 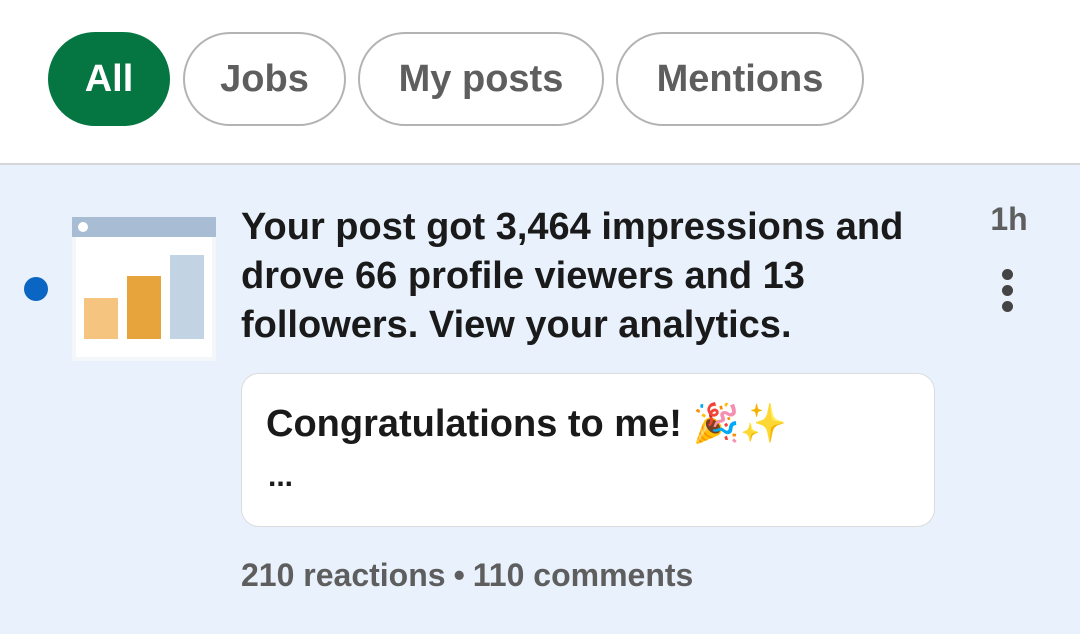 What do you see at coordinates (1009, 219) in the screenshot?
I see `notification-time: 1h` at bounding box center [1009, 219].